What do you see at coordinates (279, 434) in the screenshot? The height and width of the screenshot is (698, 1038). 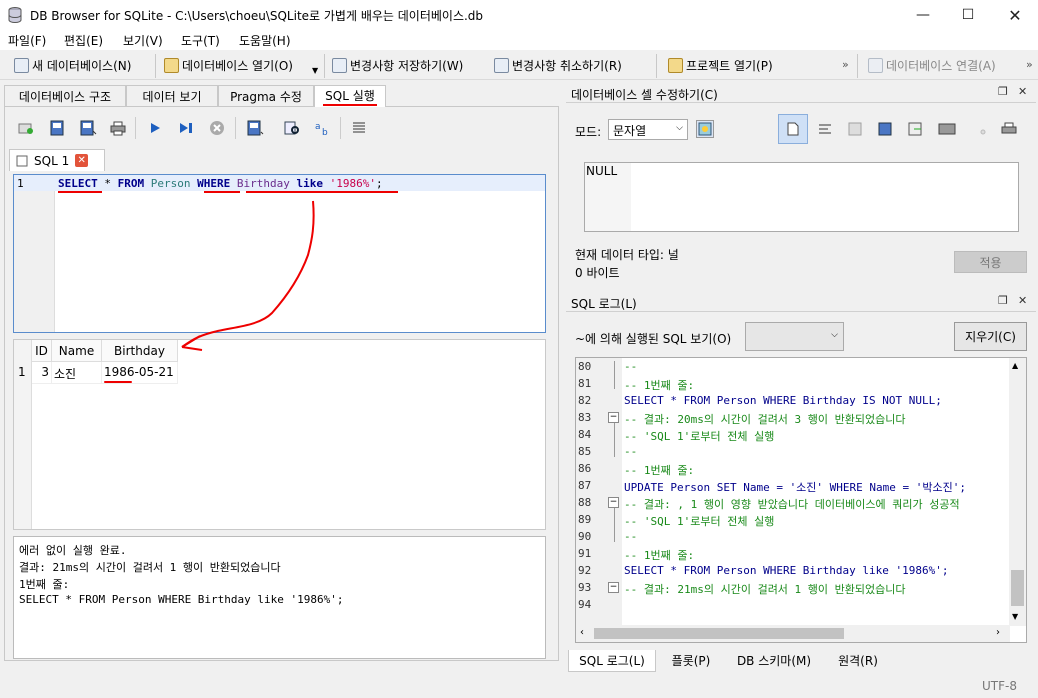 I see `results-grid: ID Name Birthday 1 3 소진 1986-05-21` at bounding box center [279, 434].